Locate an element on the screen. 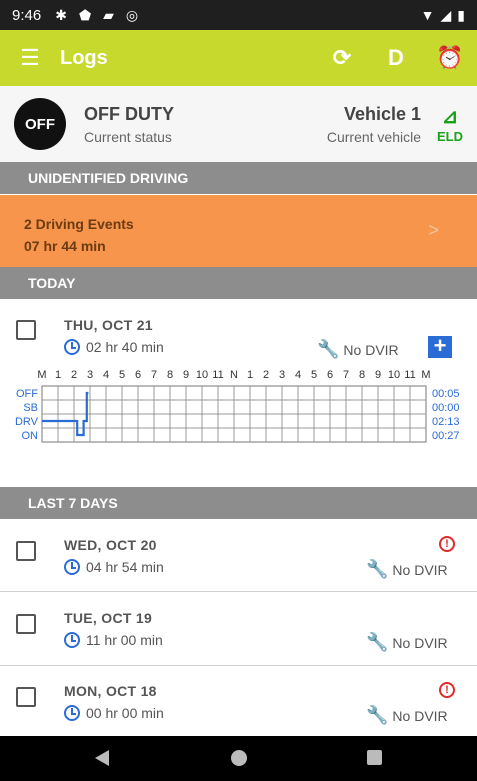 The height and width of the screenshot is (781, 477). row-label: SB is located at coordinates (30, 408).